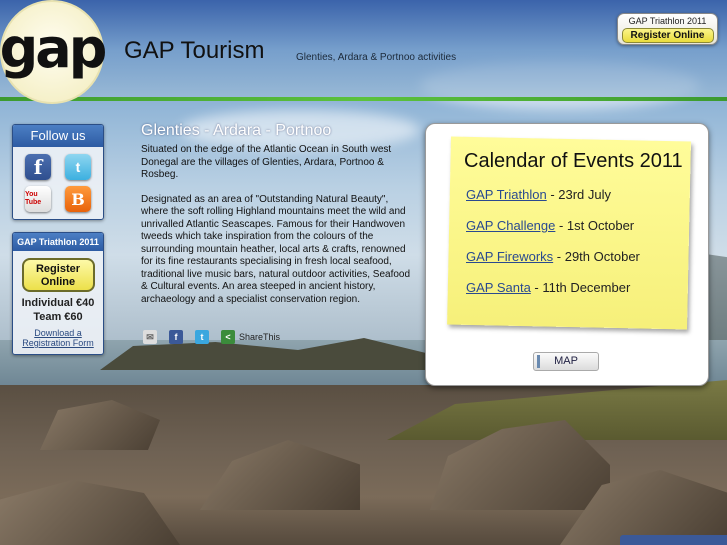 This screenshot has height=545, width=727. What do you see at coordinates (579, 194) in the screenshot?
I see `event-date: - 23rd July` at bounding box center [579, 194].